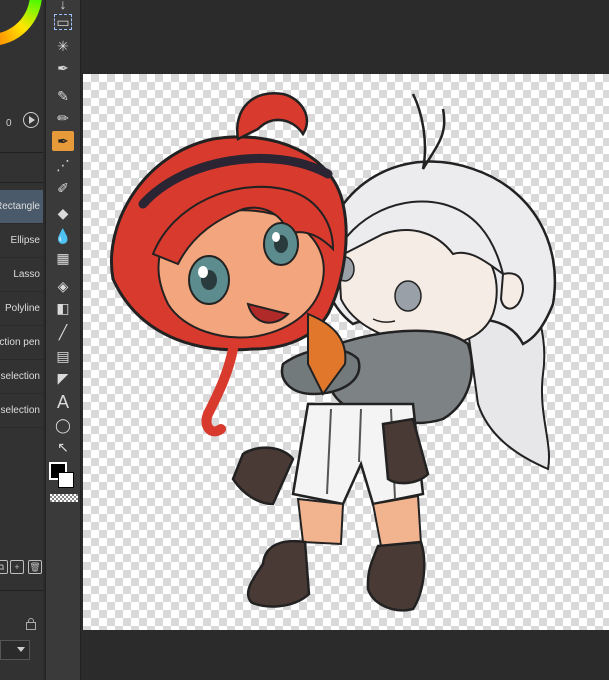 This screenshot has height=680, width=609. Describe the element at coordinates (15, 650) in the screenshot. I see `tool-property-select` at that location.